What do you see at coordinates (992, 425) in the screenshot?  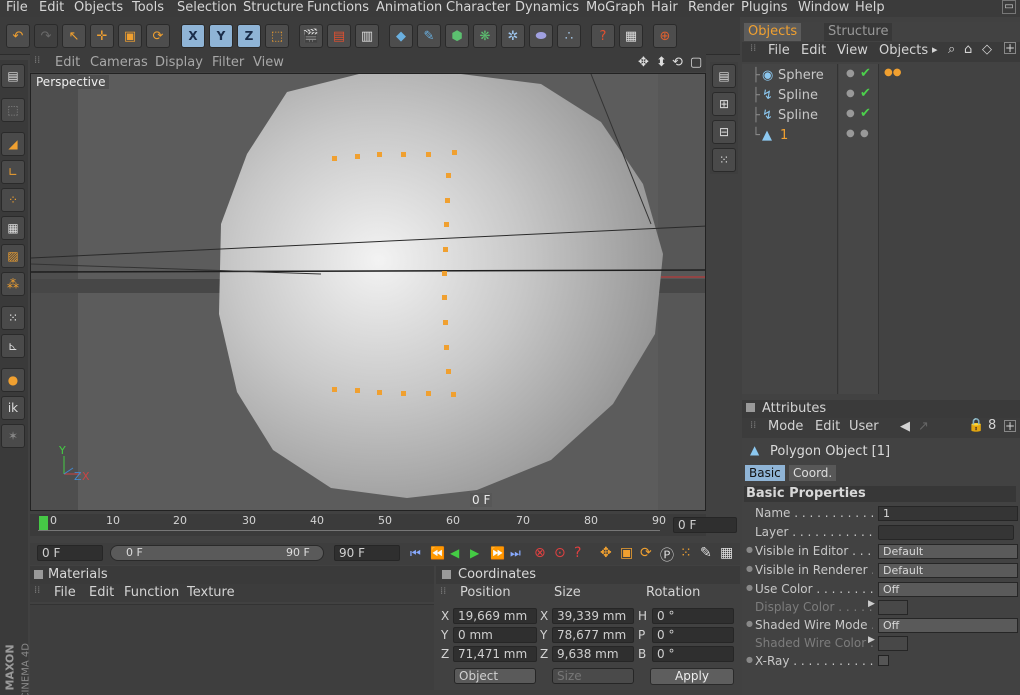 I see `link-icon: 8` at bounding box center [992, 425].